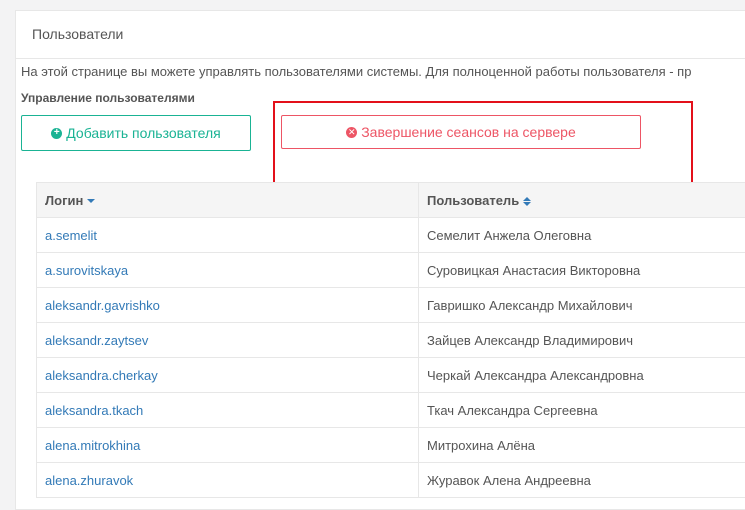  What do you see at coordinates (380, 35) in the screenshot?
I see `panel-title: Пользователи` at bounding box center [380, 35].